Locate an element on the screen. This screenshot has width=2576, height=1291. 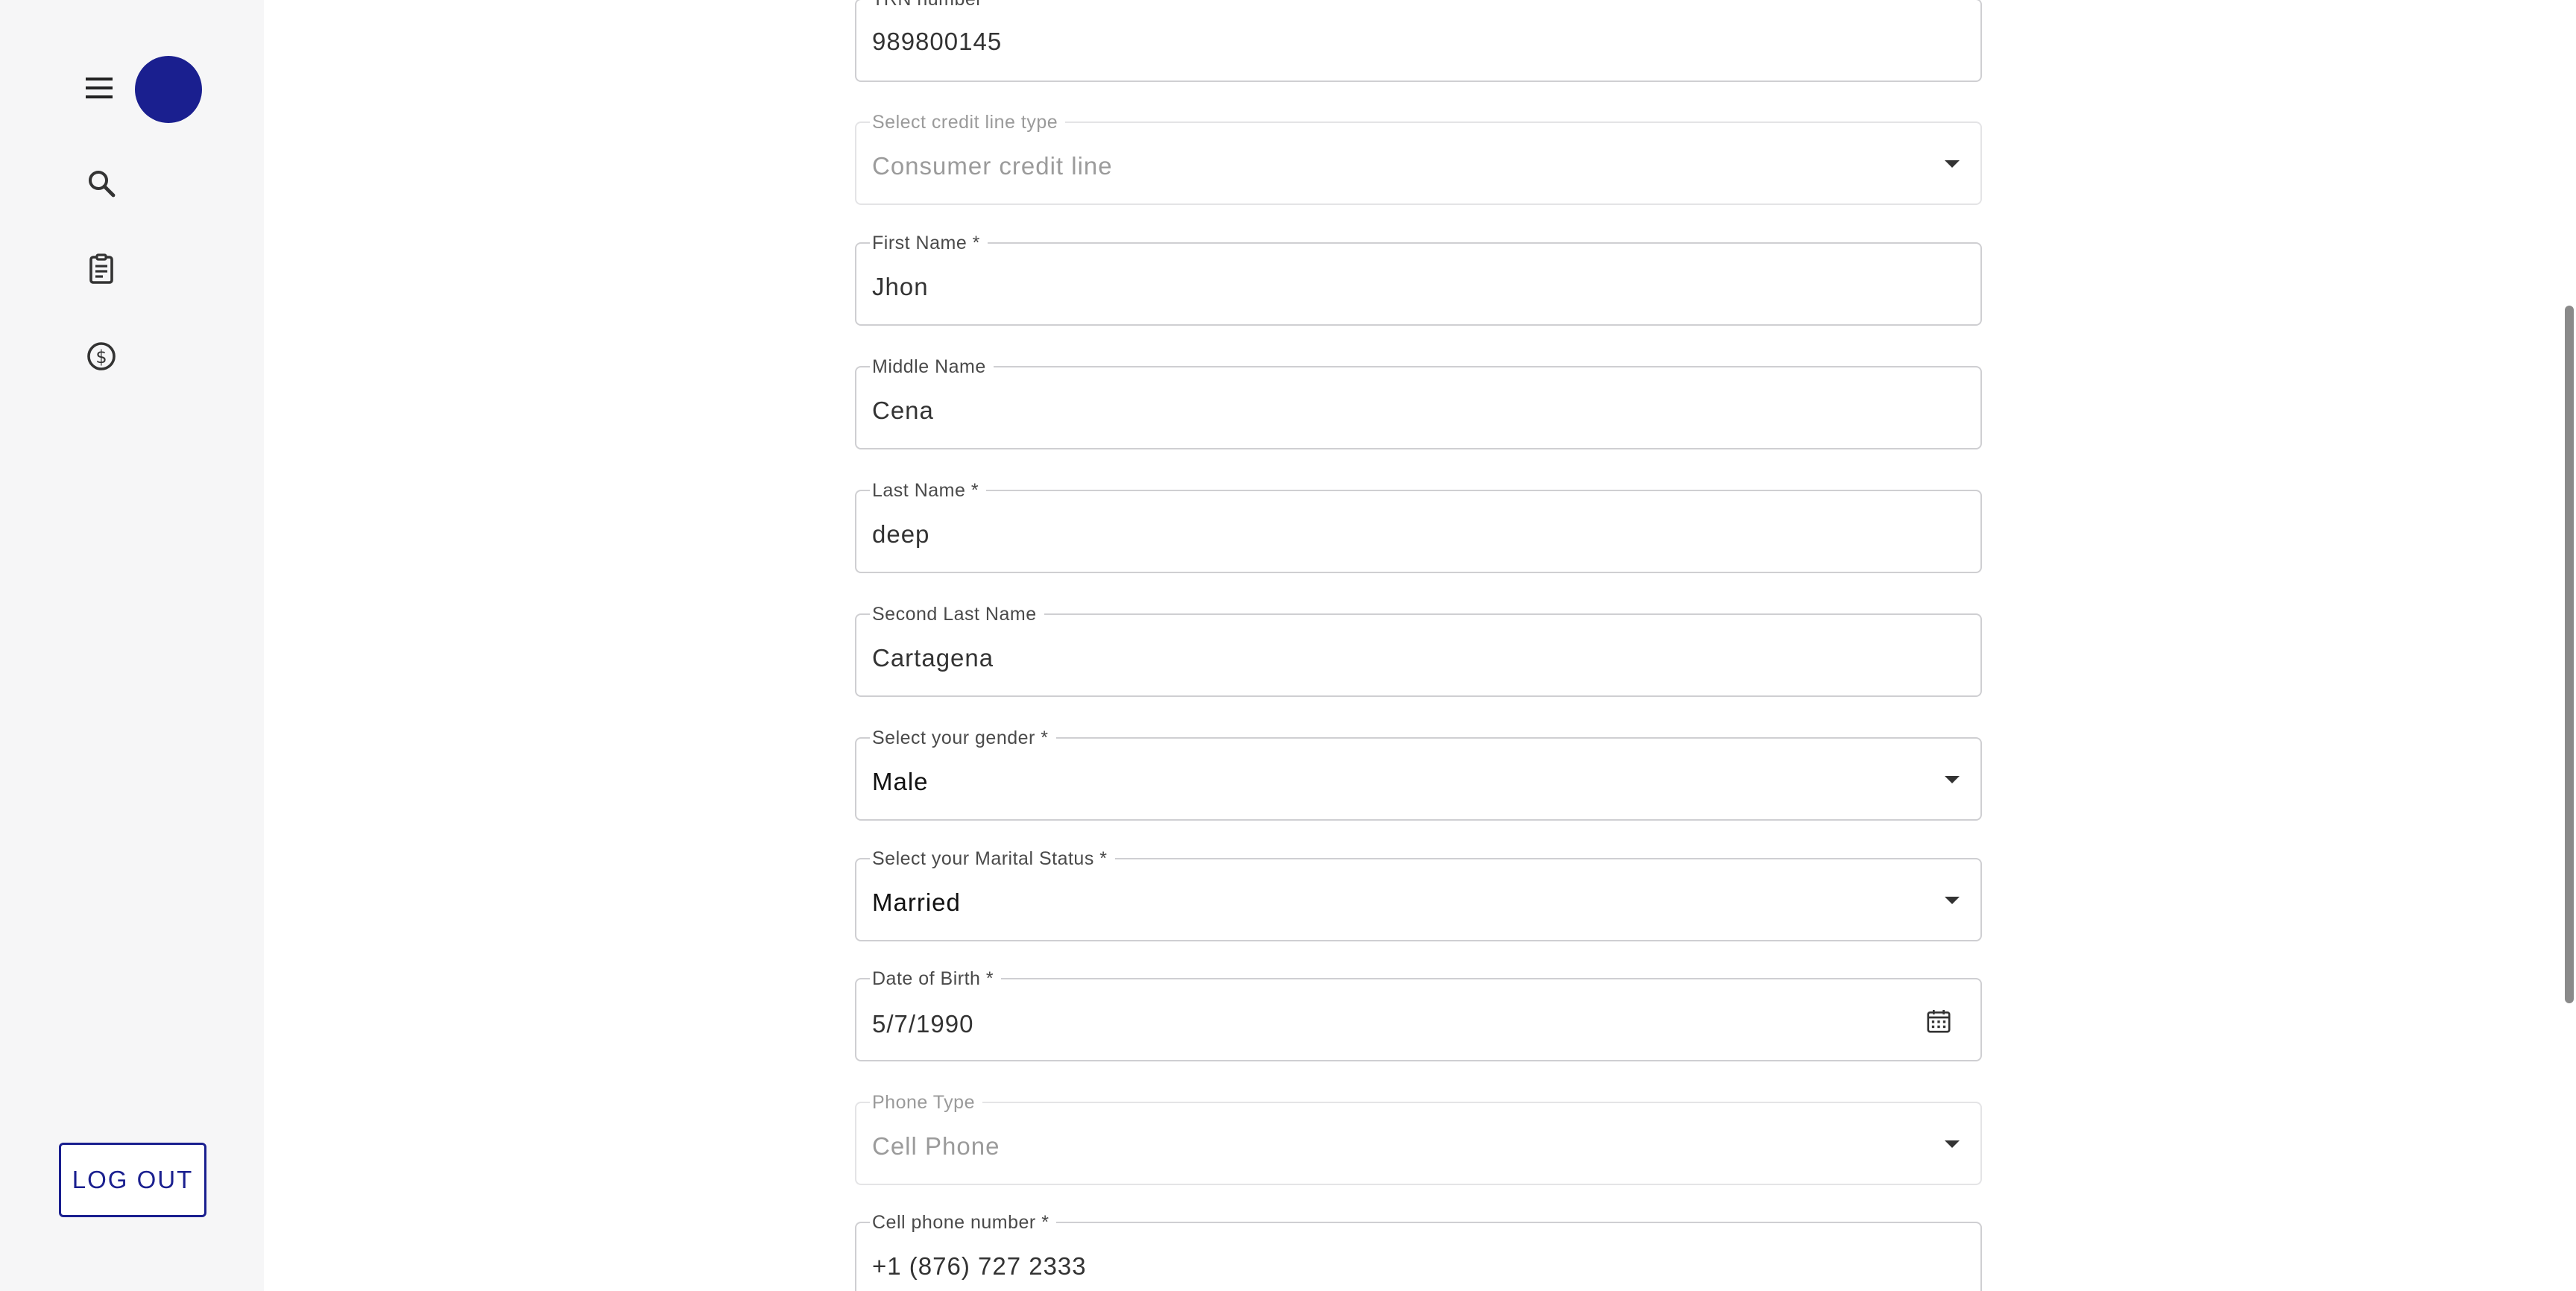
avatar is located at coordinates (168, 89).